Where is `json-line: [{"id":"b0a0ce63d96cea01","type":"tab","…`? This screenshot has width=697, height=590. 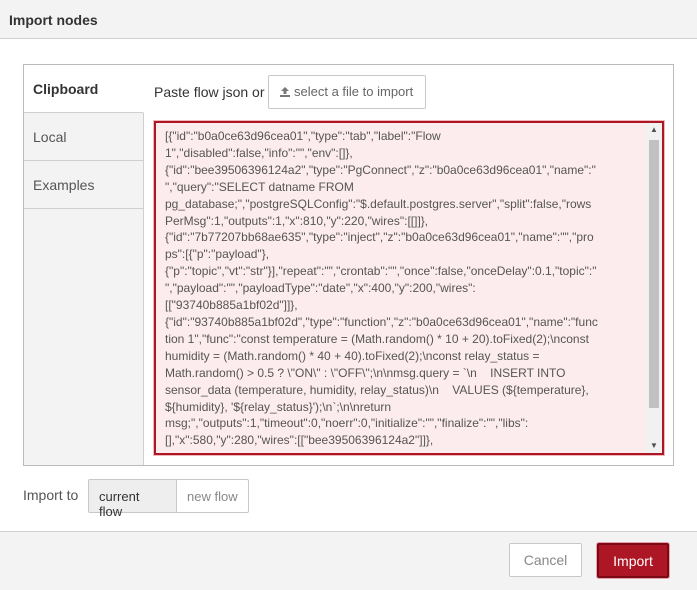
json-line: [{"id":"b0a0ce63d96cea01","type":"tab","… is located at coordinates (303, 136).